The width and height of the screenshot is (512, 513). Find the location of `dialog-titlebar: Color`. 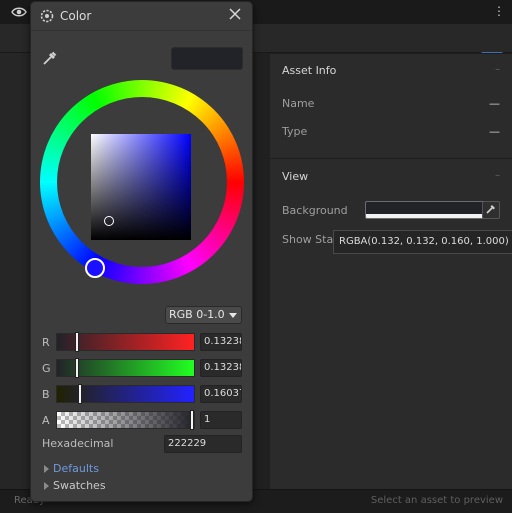

dialog-titlebar: Color is located at coordinates (141, 16).